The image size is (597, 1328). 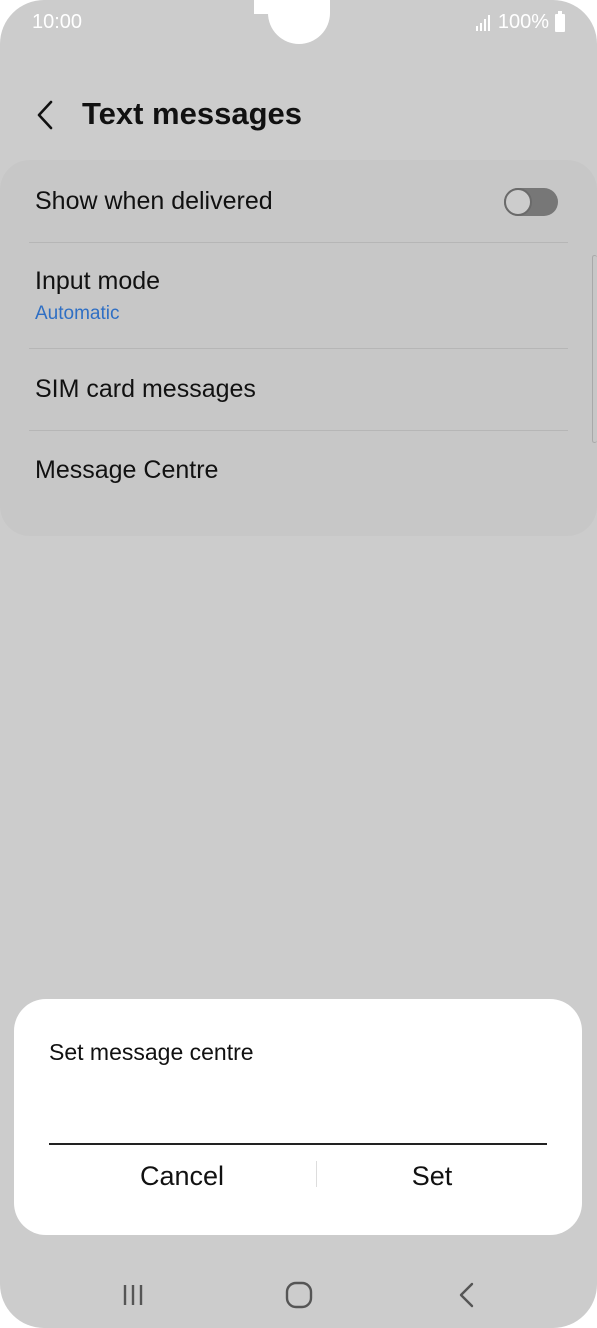 What do you see at coordinates (46, 115) in the screenshot?
I see `chevron-left-icon` at bounding box center [46, 115].